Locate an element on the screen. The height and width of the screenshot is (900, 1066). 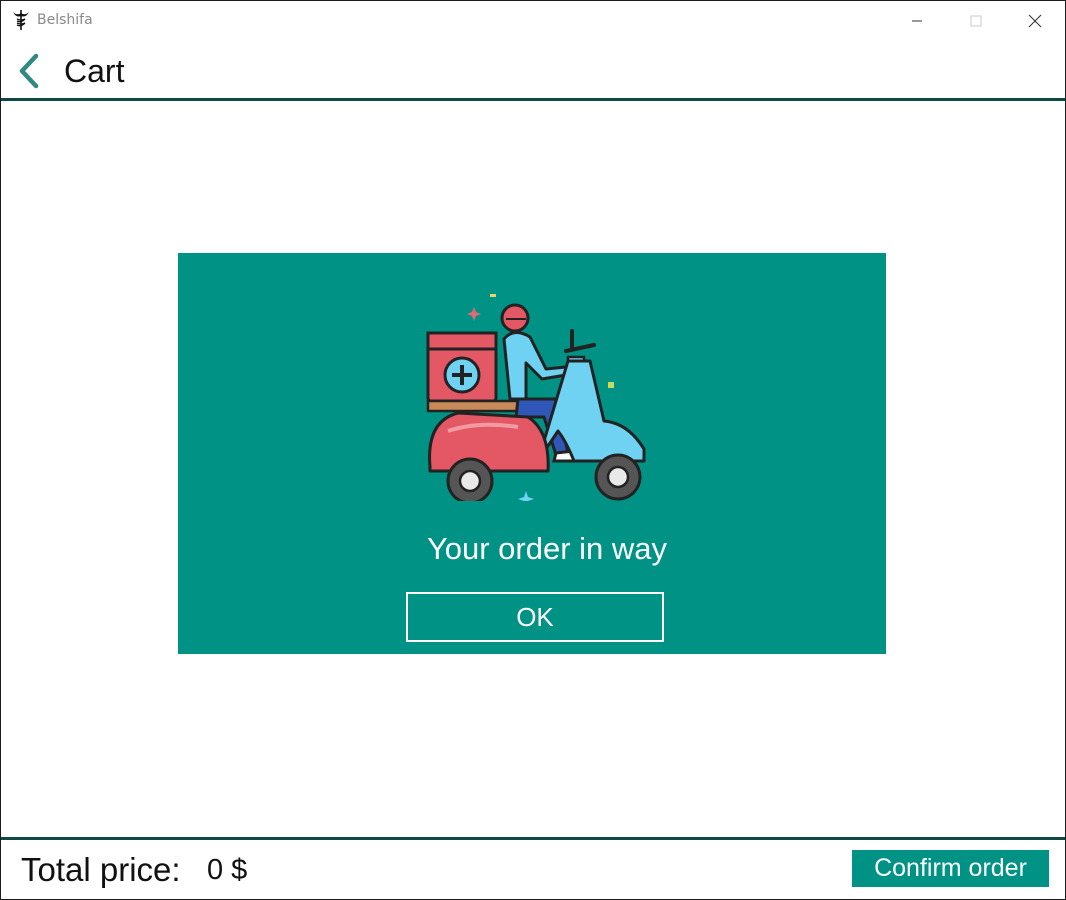
dialog-message: Your order in way is located at coordinates (547, 548).